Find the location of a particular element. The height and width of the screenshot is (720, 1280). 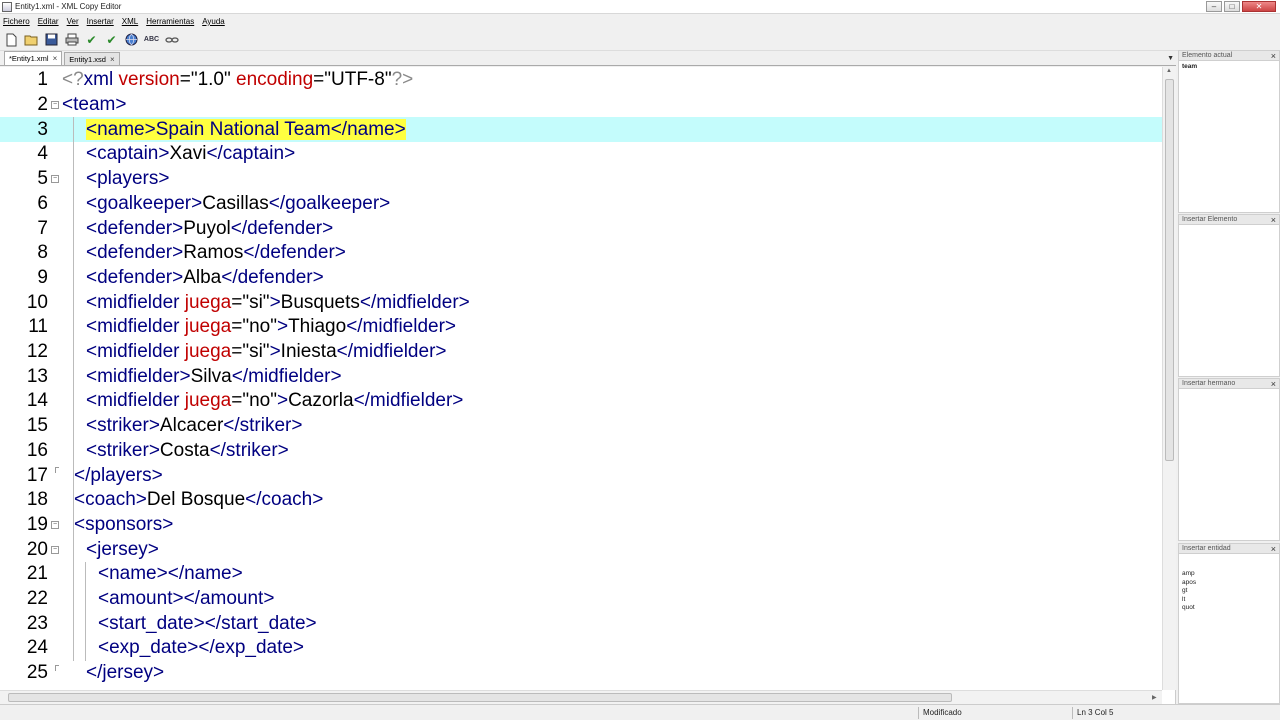

code-line: 5− <players> is located at coordinates (581, 179).